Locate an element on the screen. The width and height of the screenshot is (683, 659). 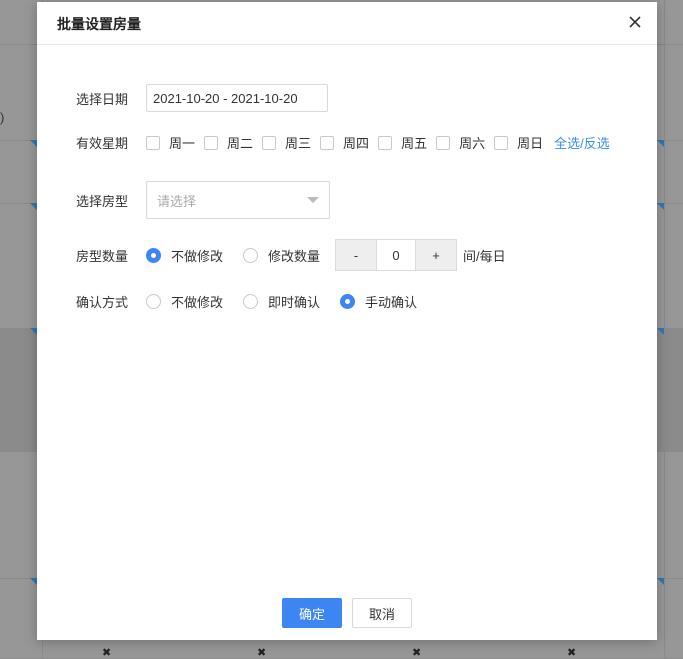
confirm-option-instant: 即时确认 is located at coordinates (281, 301).